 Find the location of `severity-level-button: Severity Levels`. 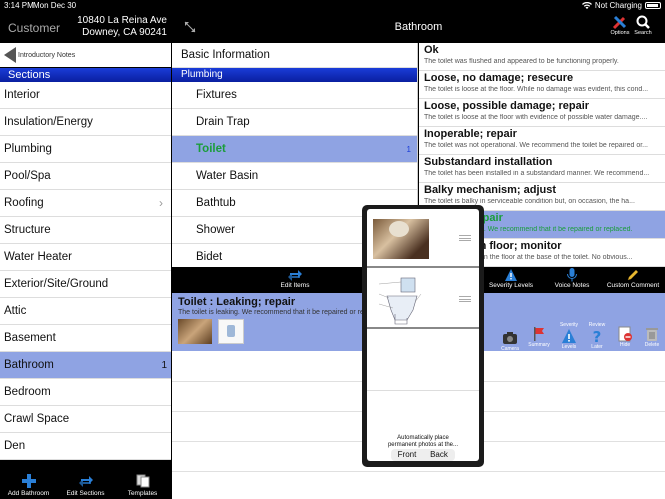

severity-level-button: Severity Levels is located at coordinates (569, 336).